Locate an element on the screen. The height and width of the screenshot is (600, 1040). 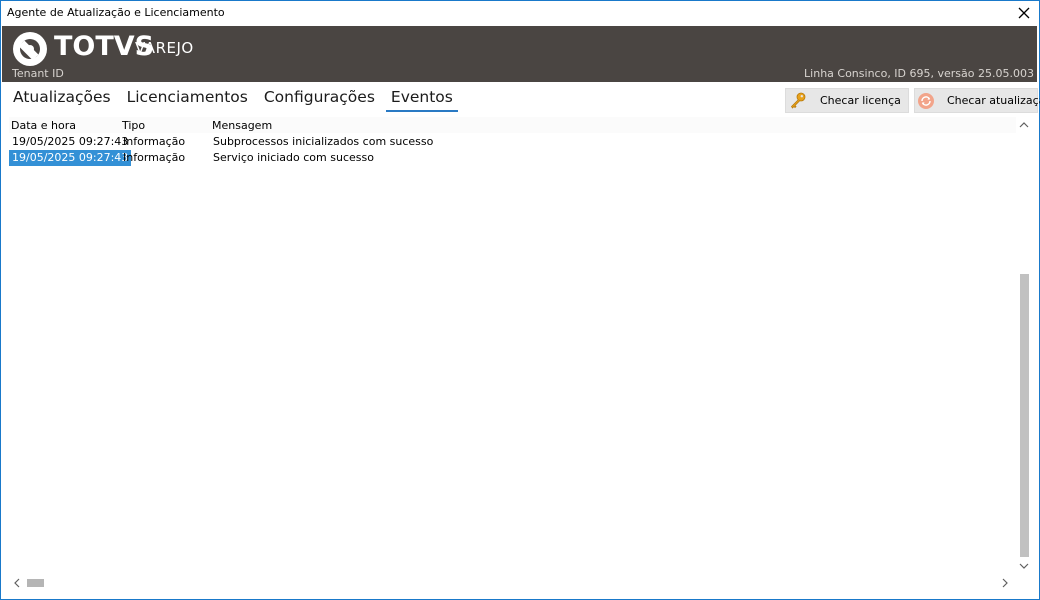
cell-message: Serviço iniciado com sucesso is located at coordinates (293, 157).